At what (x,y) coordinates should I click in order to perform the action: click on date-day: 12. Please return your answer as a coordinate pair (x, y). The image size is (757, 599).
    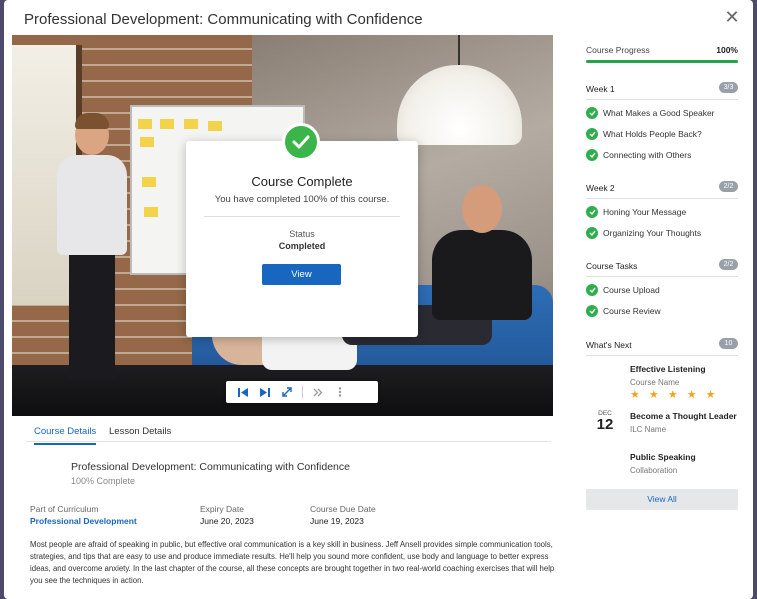
    Looking at the image, I should click on (605, 424).